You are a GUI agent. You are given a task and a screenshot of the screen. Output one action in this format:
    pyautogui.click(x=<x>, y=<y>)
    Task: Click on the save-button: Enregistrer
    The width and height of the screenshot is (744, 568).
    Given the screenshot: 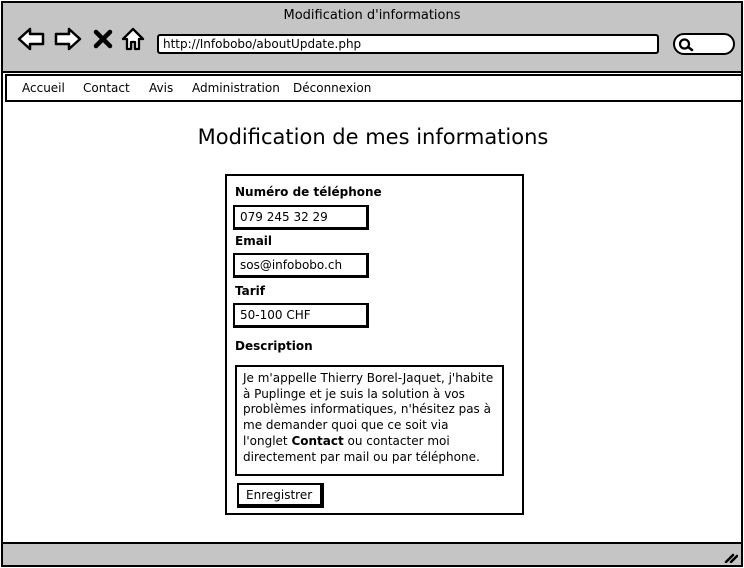 What is the action you would take?
    pyautogui.click(x=280, y=495)
    